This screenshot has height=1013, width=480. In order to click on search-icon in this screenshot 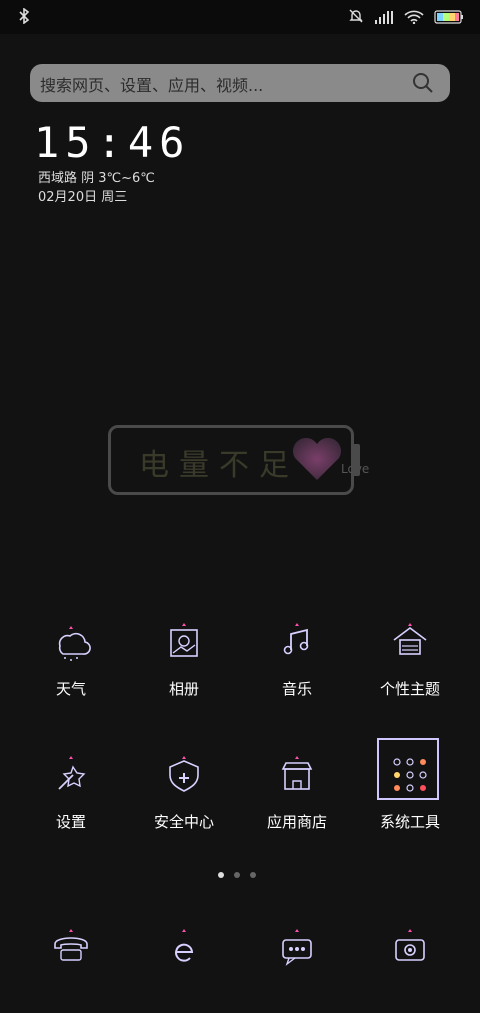, I will do `click(423, 85)`.